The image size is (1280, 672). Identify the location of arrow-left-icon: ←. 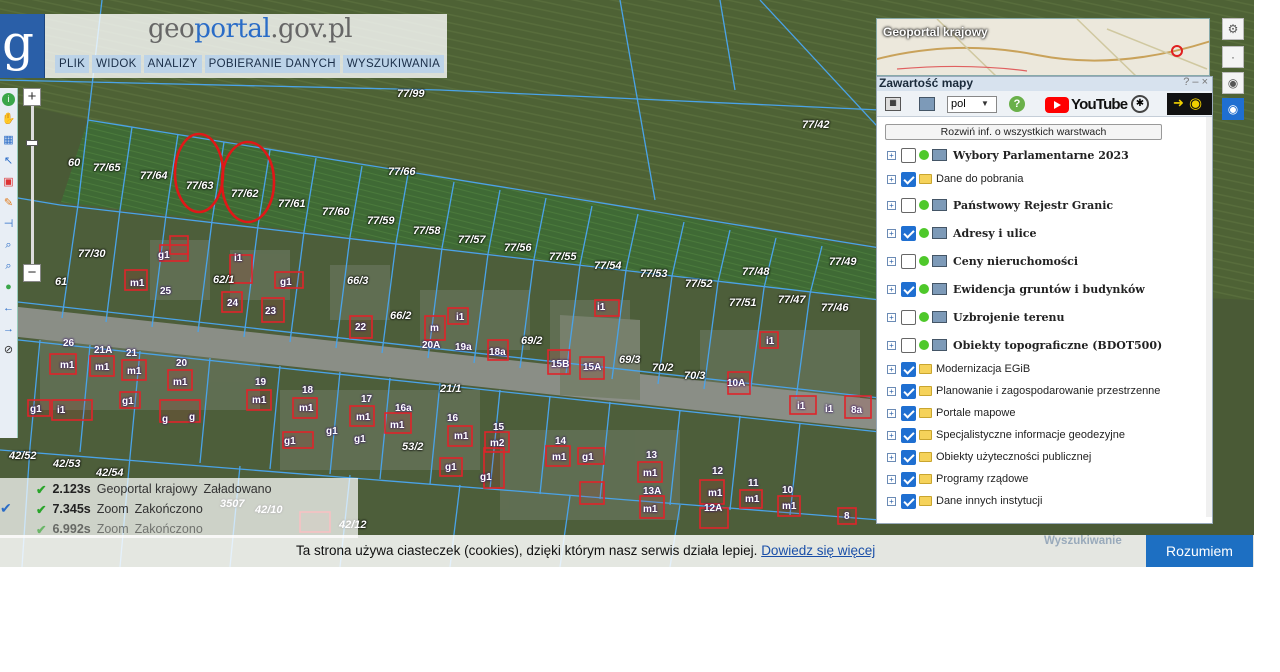
(9, 308).